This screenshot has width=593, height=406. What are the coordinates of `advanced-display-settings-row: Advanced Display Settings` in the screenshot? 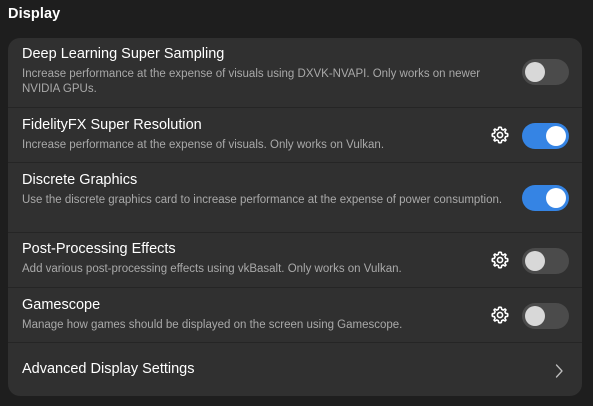 It's located at (295, 369).